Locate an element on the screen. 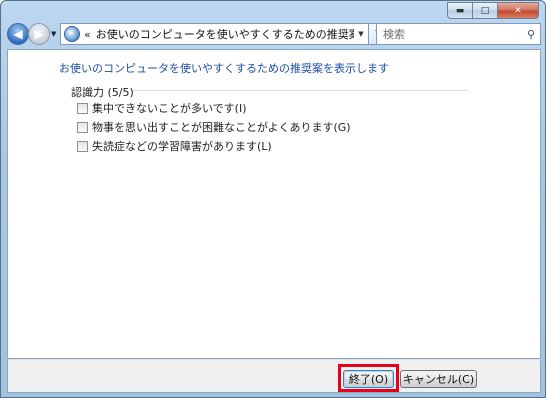 The height and width of the screenshot is (398, 546). back-button: ◀ is located at coordinates (18, 34).